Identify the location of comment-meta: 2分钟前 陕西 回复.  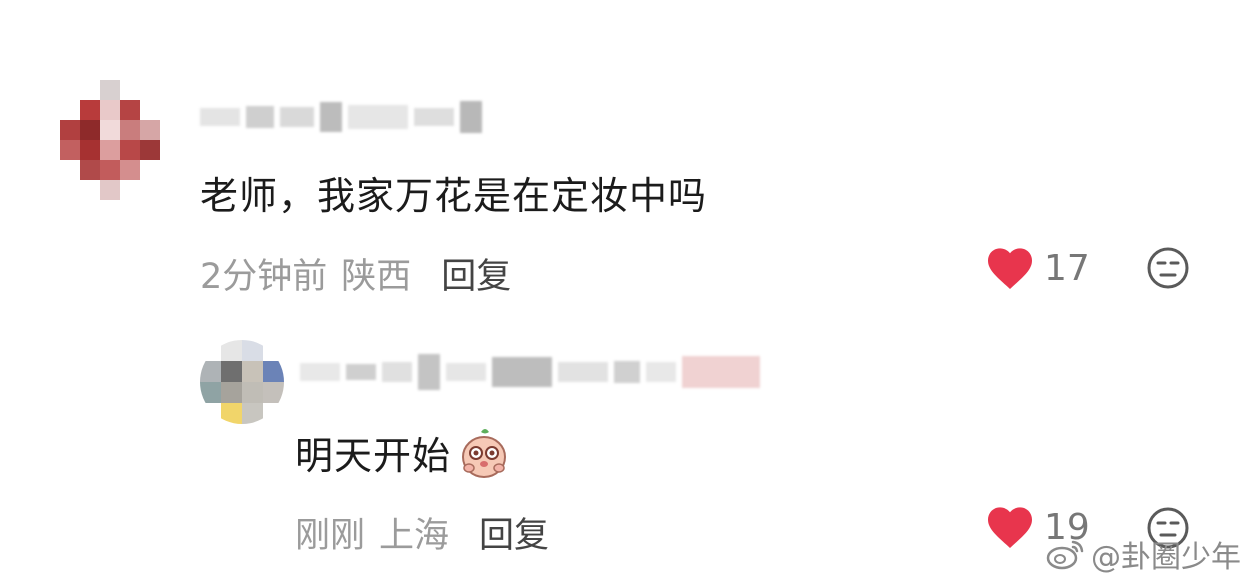
(355, 273).